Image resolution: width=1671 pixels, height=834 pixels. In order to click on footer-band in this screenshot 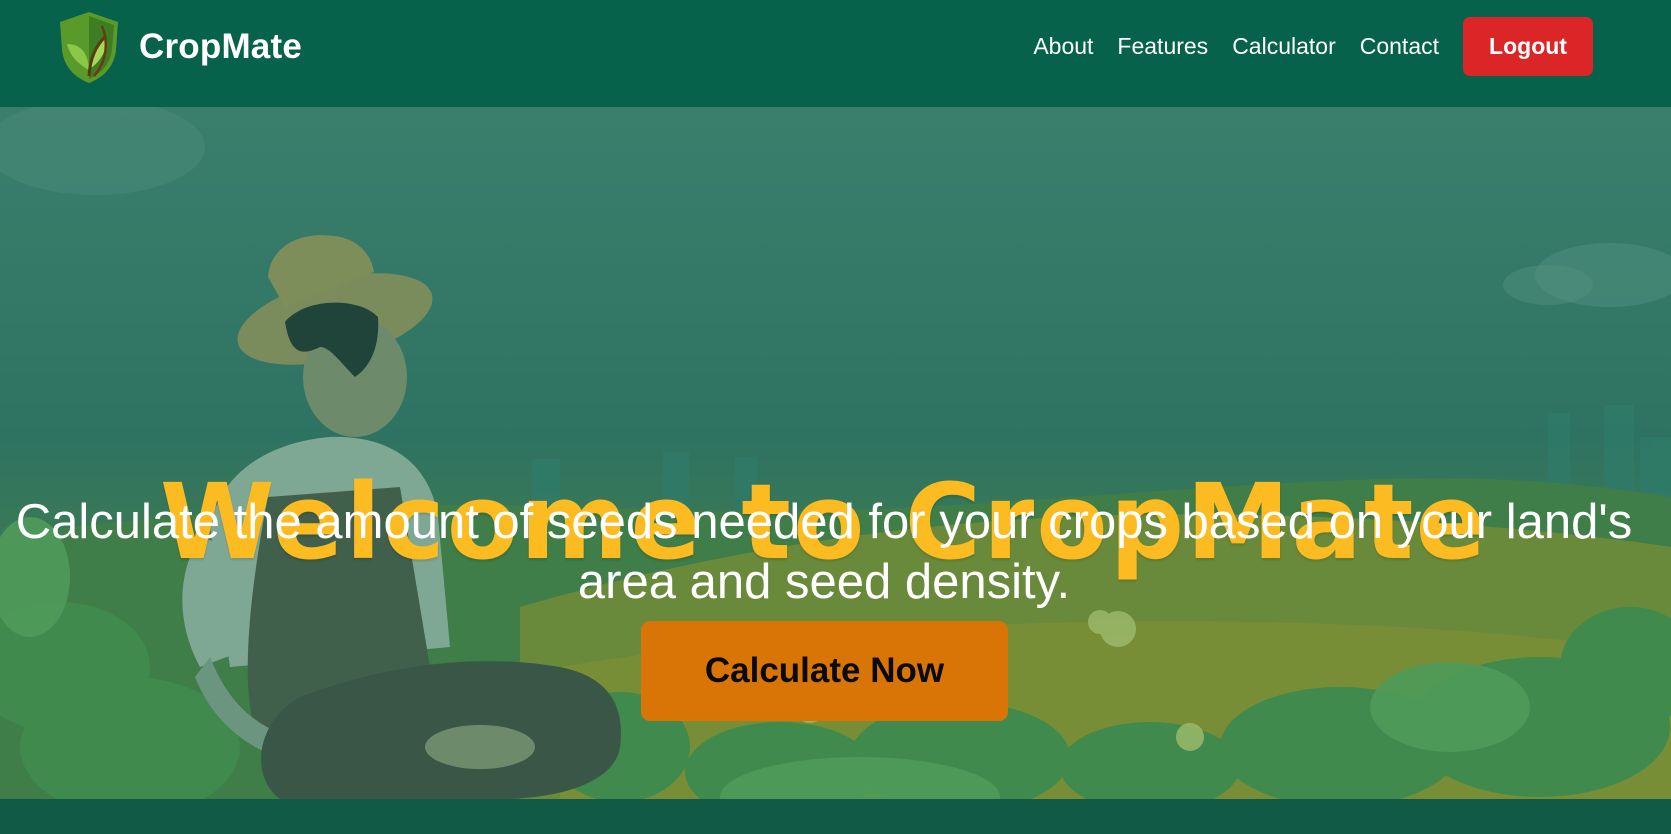, I will do `click(835, 816)`.